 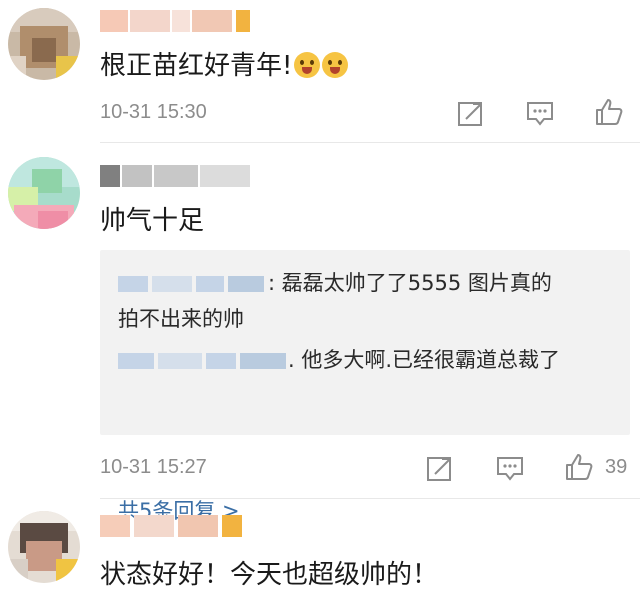 What do you see at coordinates (152, 221) in the screenshot?
I see `comment-text: 帅气十足` at bounding box center [152, 221].